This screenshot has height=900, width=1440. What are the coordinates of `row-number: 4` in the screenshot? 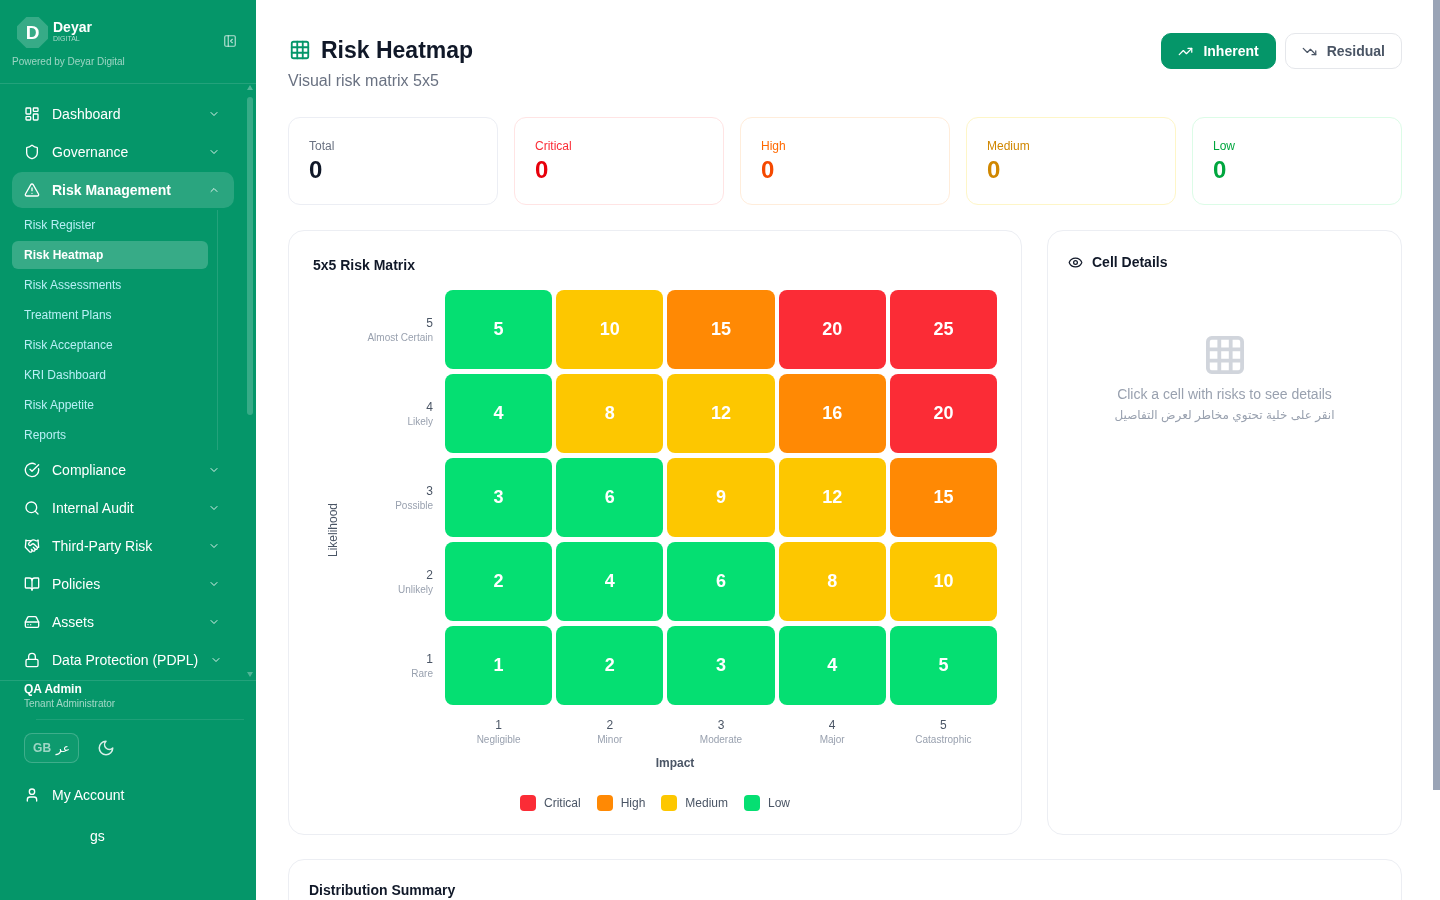 It's located at (429, 406).